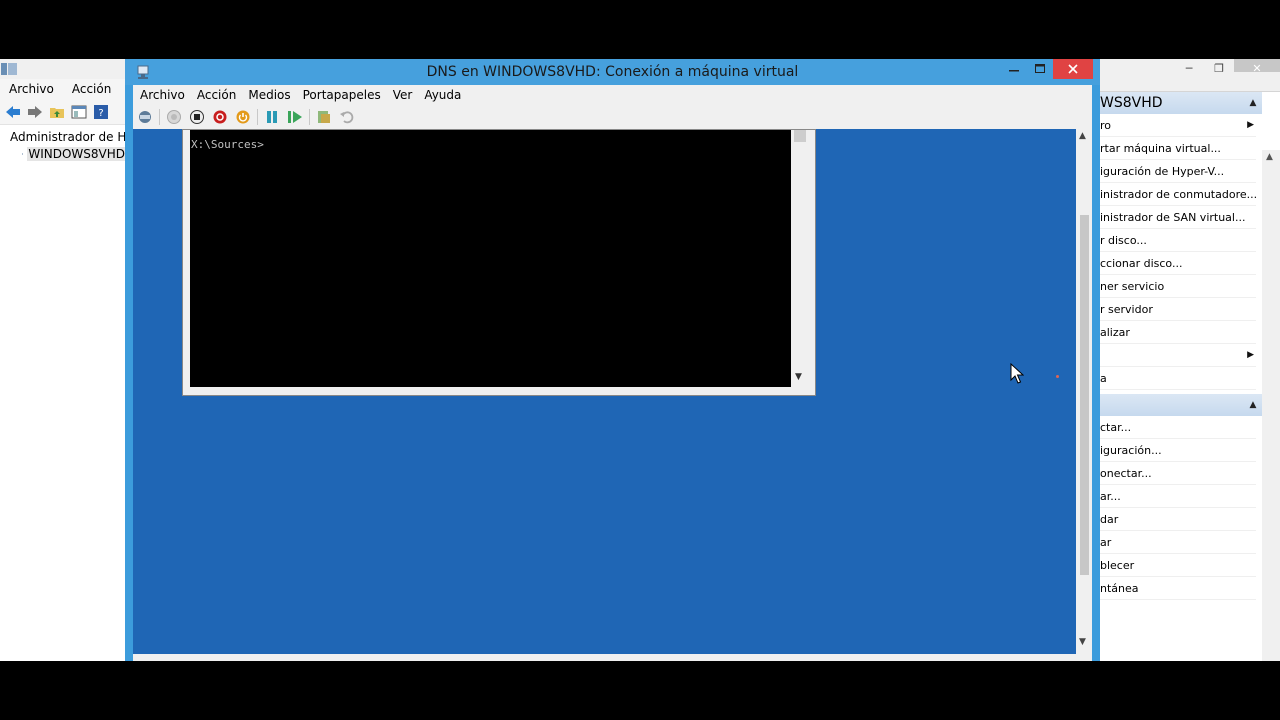  I want to click on vm-menu-archivo: Archivo, so click(162, 95).